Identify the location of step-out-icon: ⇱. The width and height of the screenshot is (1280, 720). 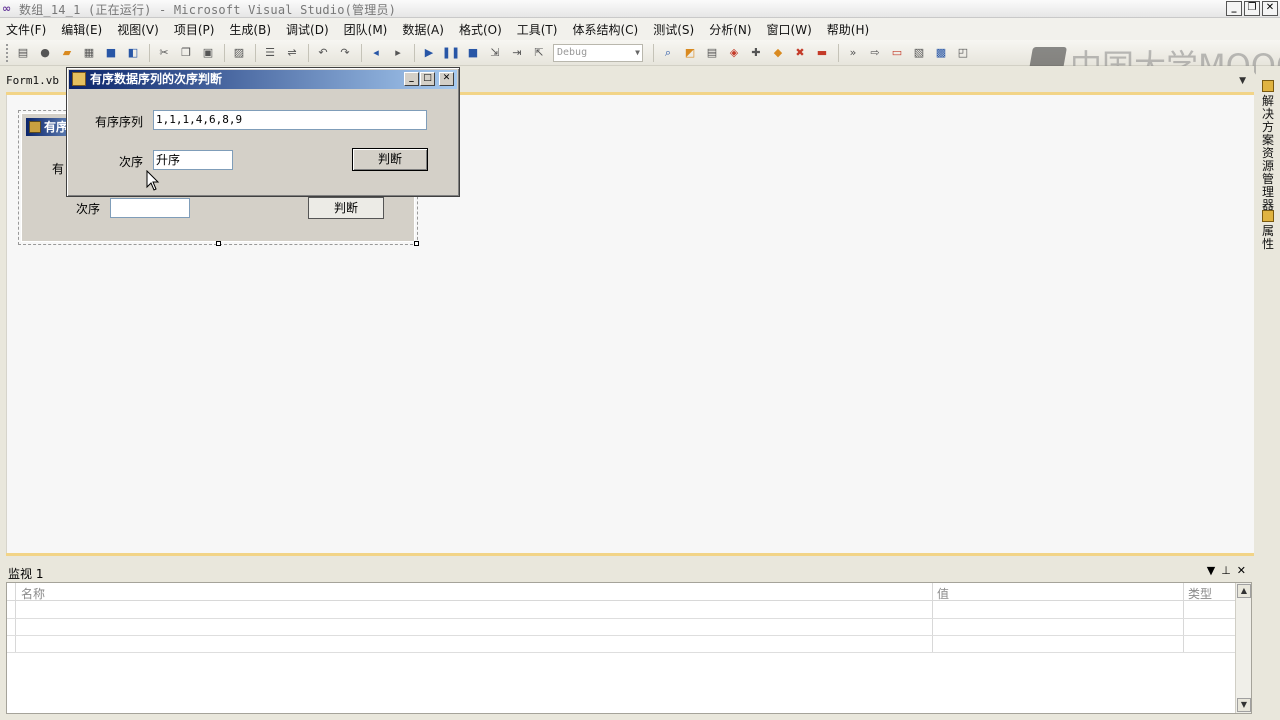
(539, 53).